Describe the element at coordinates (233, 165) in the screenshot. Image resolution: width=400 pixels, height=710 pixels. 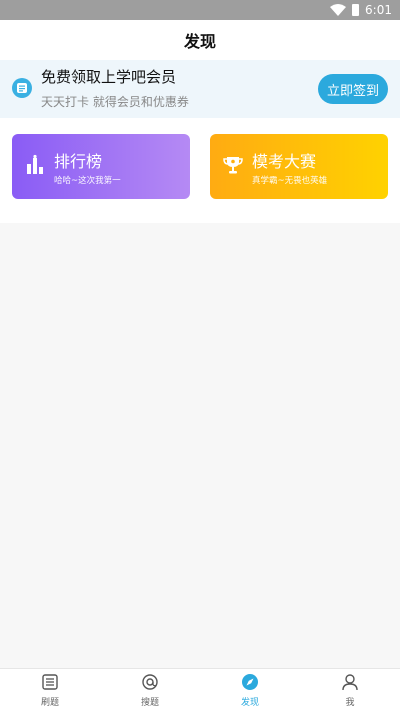
I see `trophy-icon` at that location.